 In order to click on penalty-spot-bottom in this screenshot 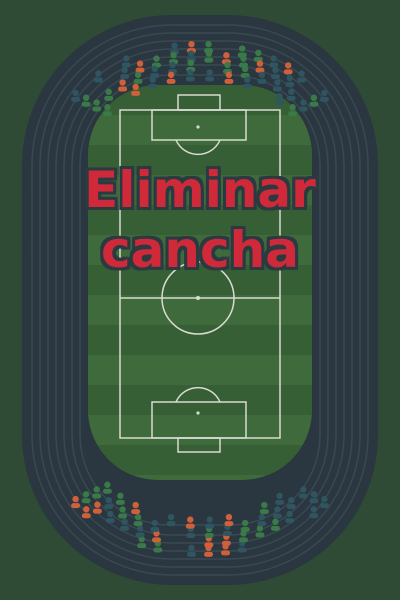, I will do `click(198, 413)`.